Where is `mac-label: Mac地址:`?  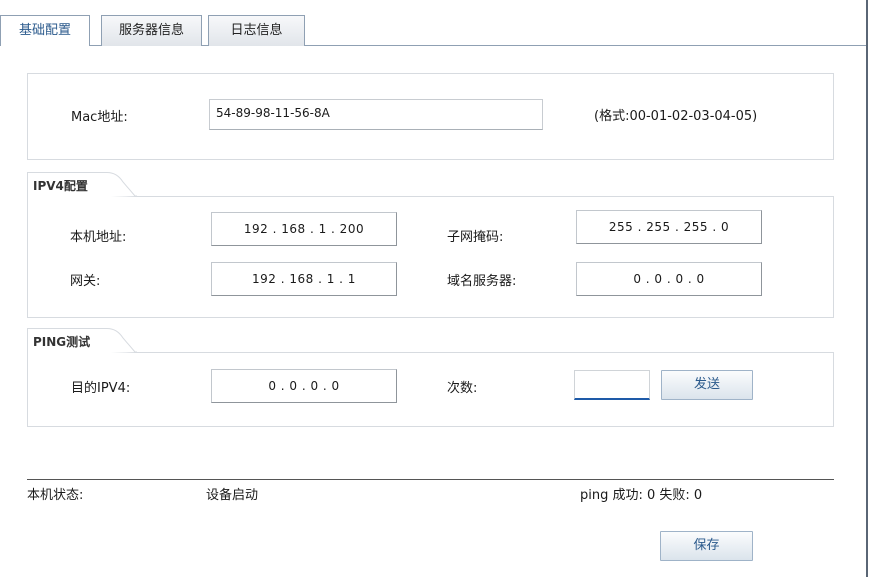
mac-label: Mac地址: is located at coordinates (99, 117).